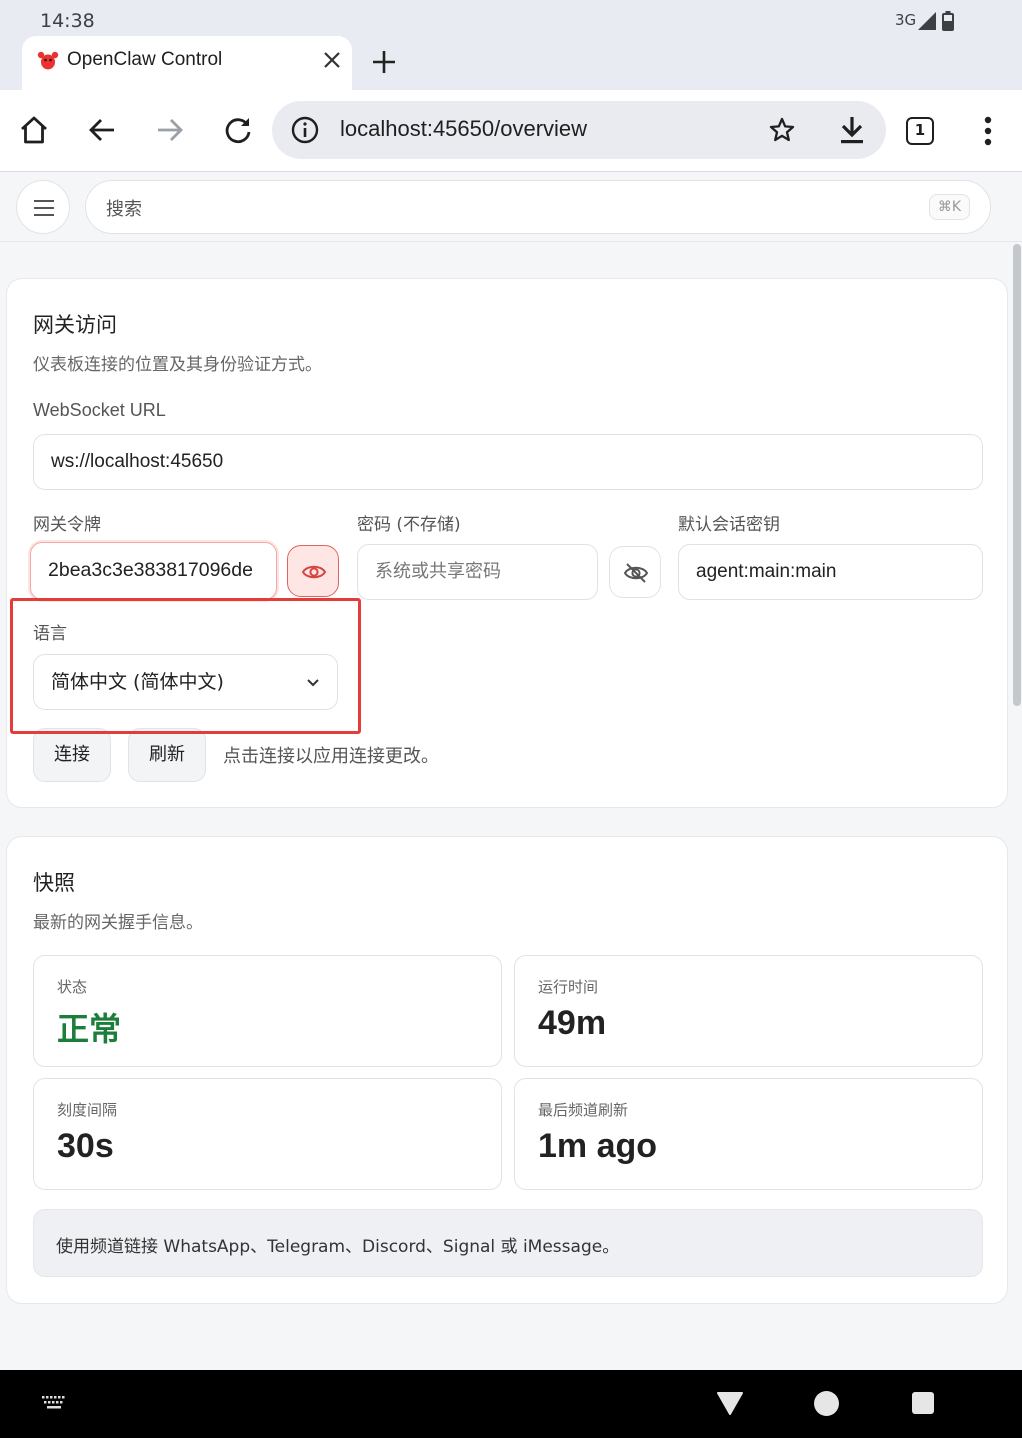  I want to click on stat-value: 正常, so click(89, 1029).